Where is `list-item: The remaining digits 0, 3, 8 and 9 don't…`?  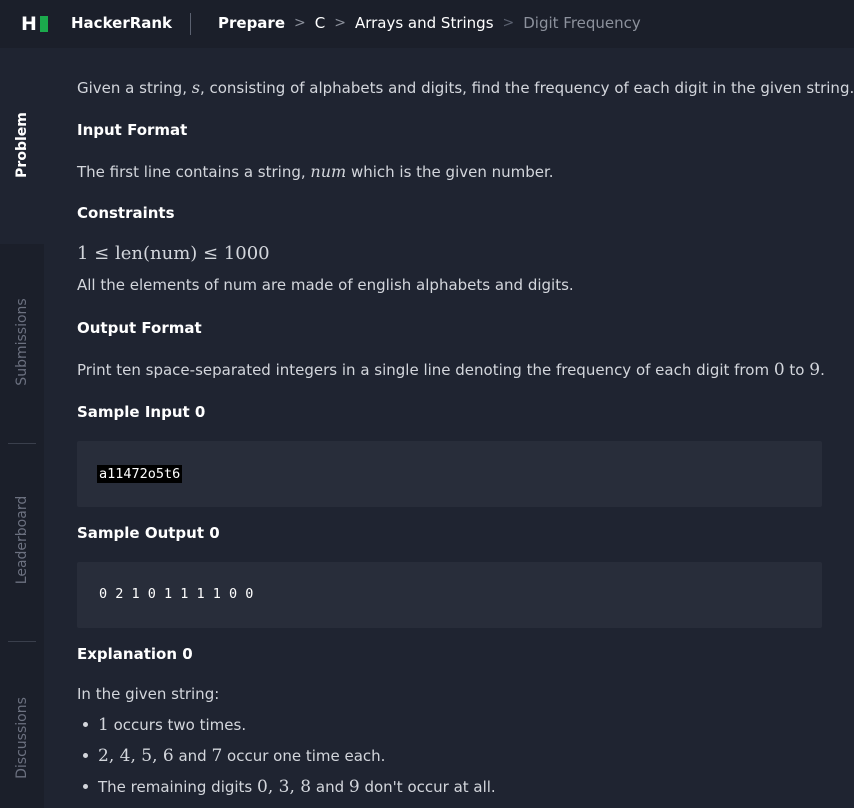 list-item: The remaining digits 0, 3, 8 and 9 don't… is located at coordinates (286, 787).